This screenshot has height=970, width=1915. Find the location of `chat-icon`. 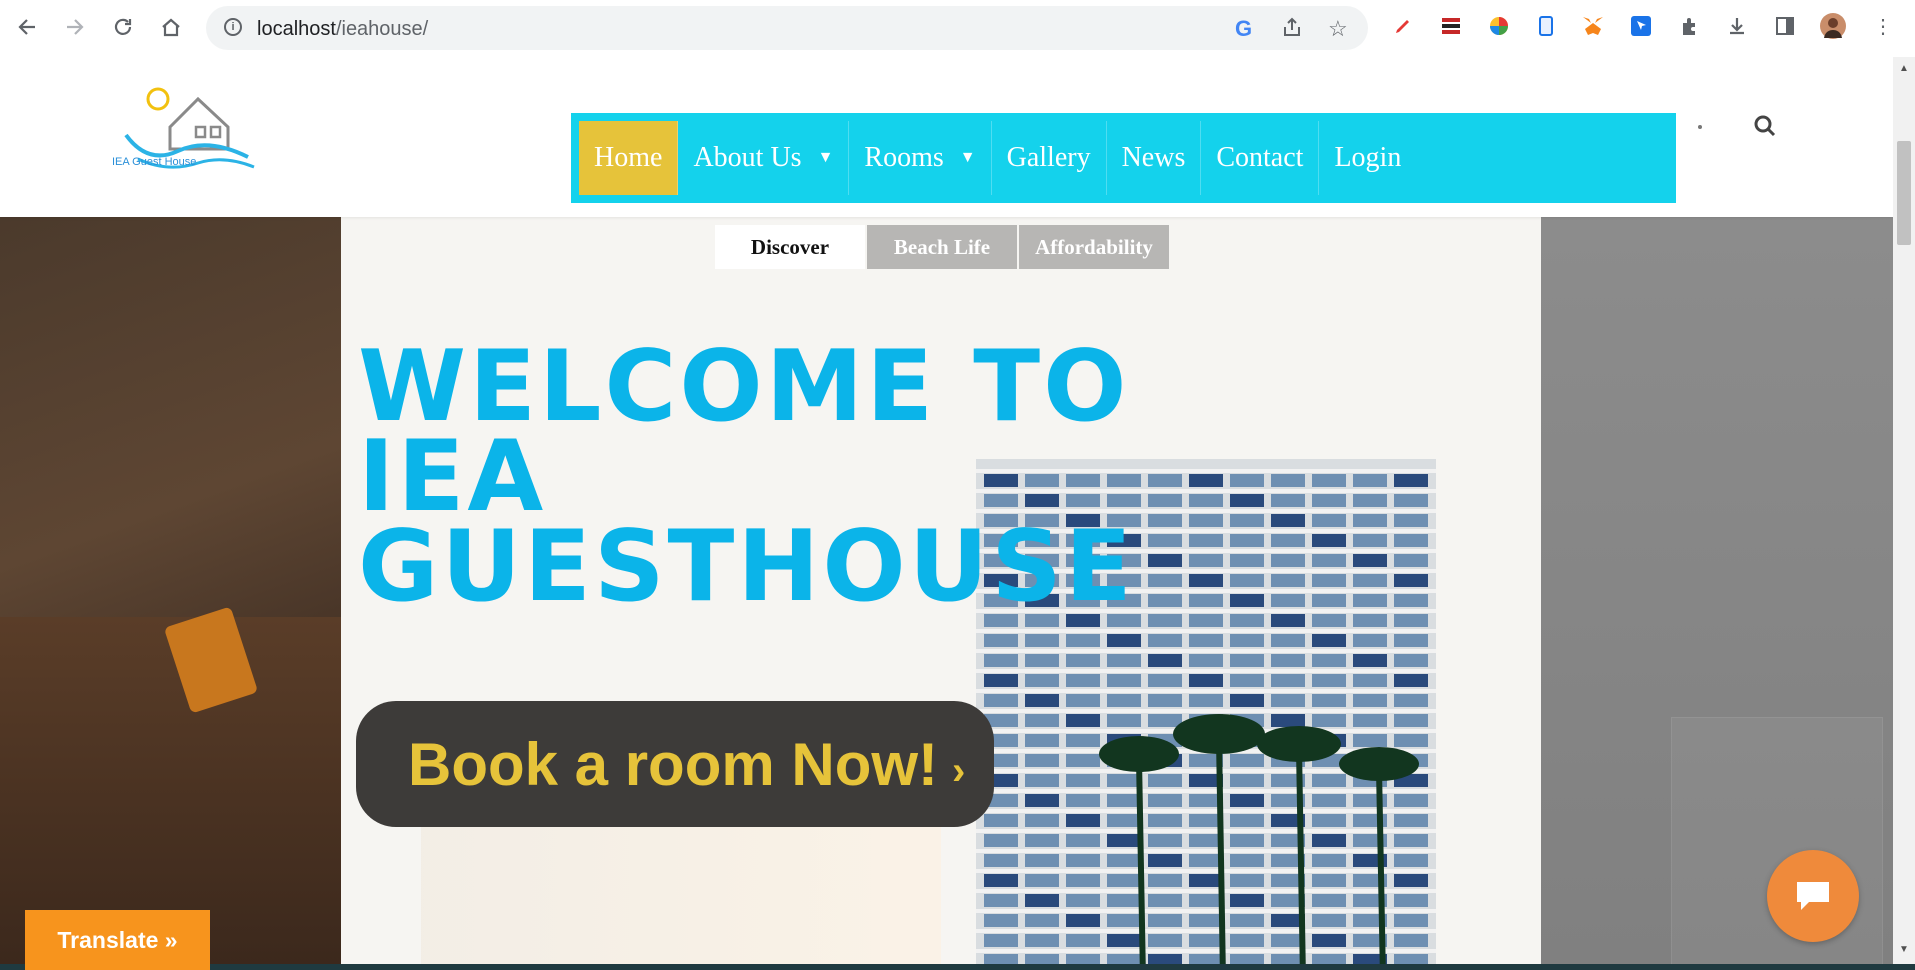

chat-icon is located at coordinates (1813, 896).